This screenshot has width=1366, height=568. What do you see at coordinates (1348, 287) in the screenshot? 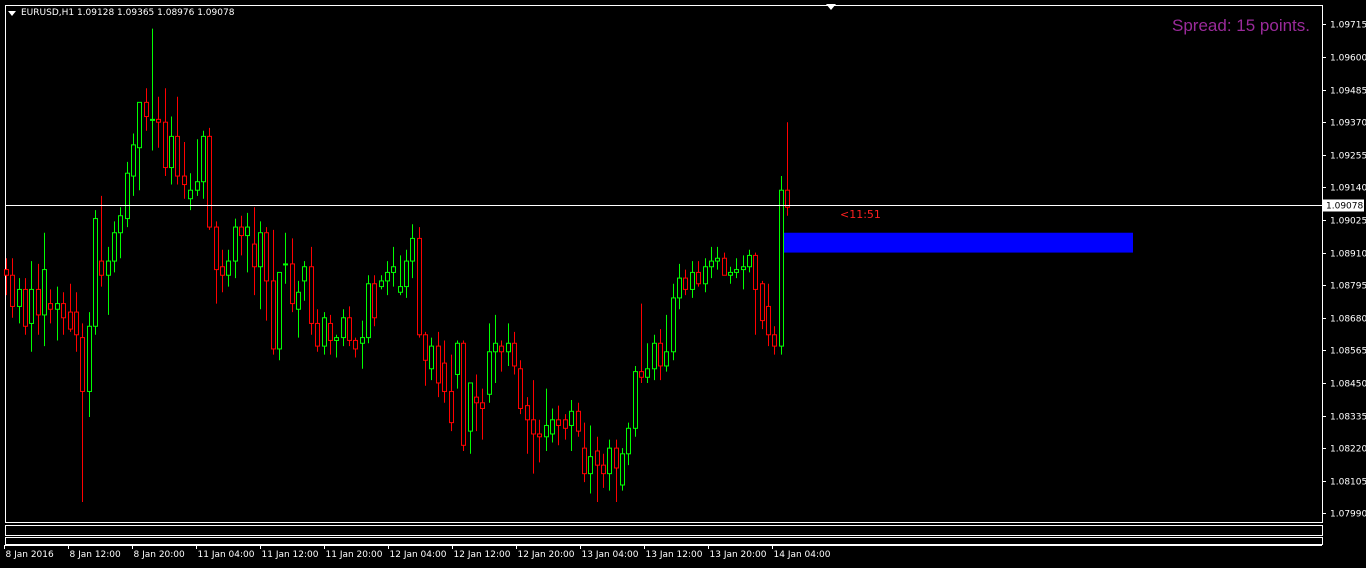
I see `price-tick-label: 1.08795` at bounding box center [1348, 287].